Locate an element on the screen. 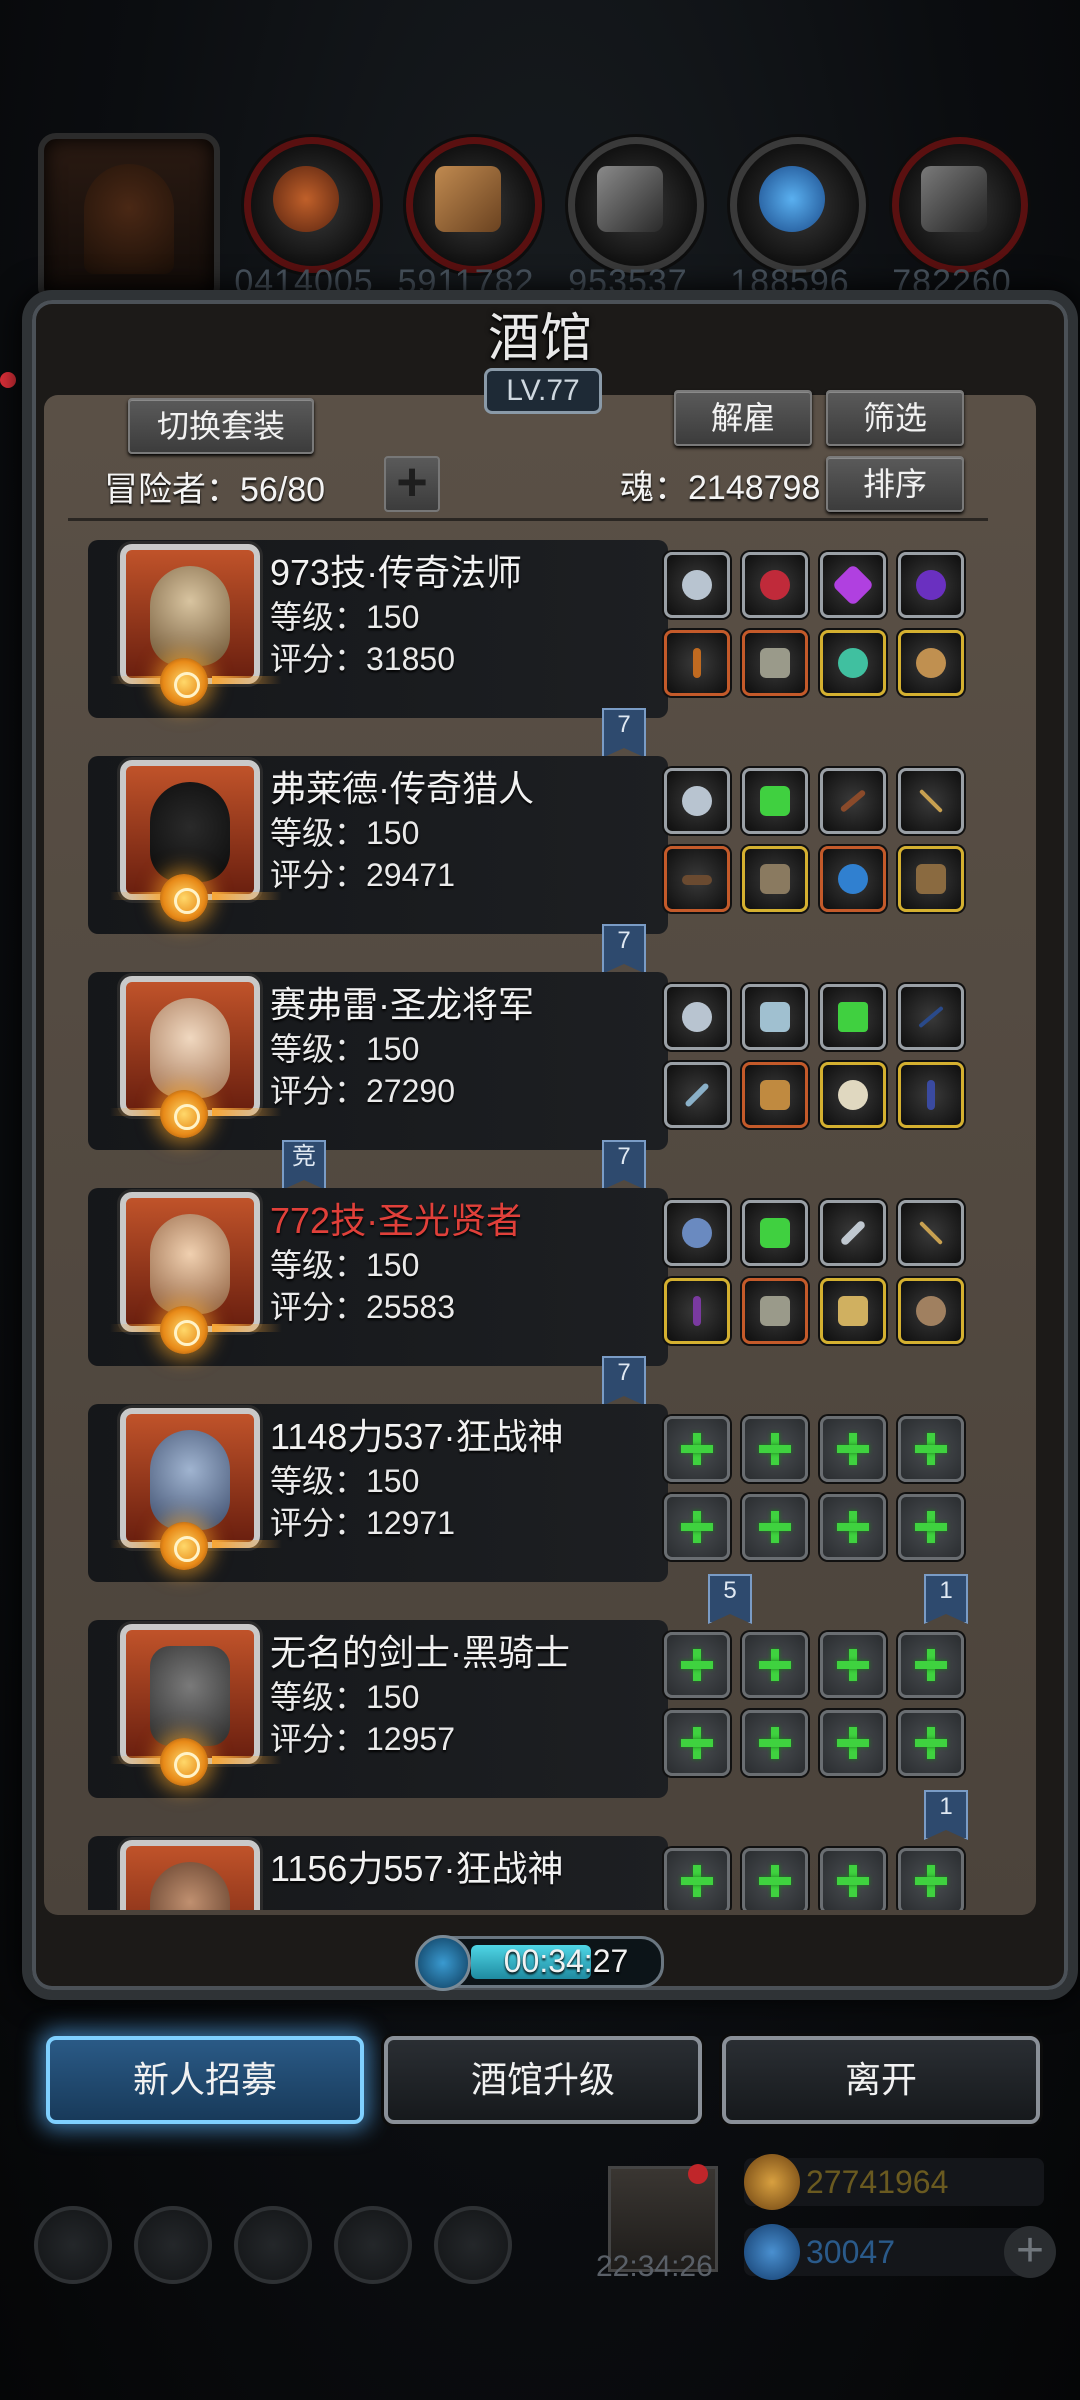 This screenshot has height=2400, width=1080. shield-icon is located at coordinates (173, 2245).